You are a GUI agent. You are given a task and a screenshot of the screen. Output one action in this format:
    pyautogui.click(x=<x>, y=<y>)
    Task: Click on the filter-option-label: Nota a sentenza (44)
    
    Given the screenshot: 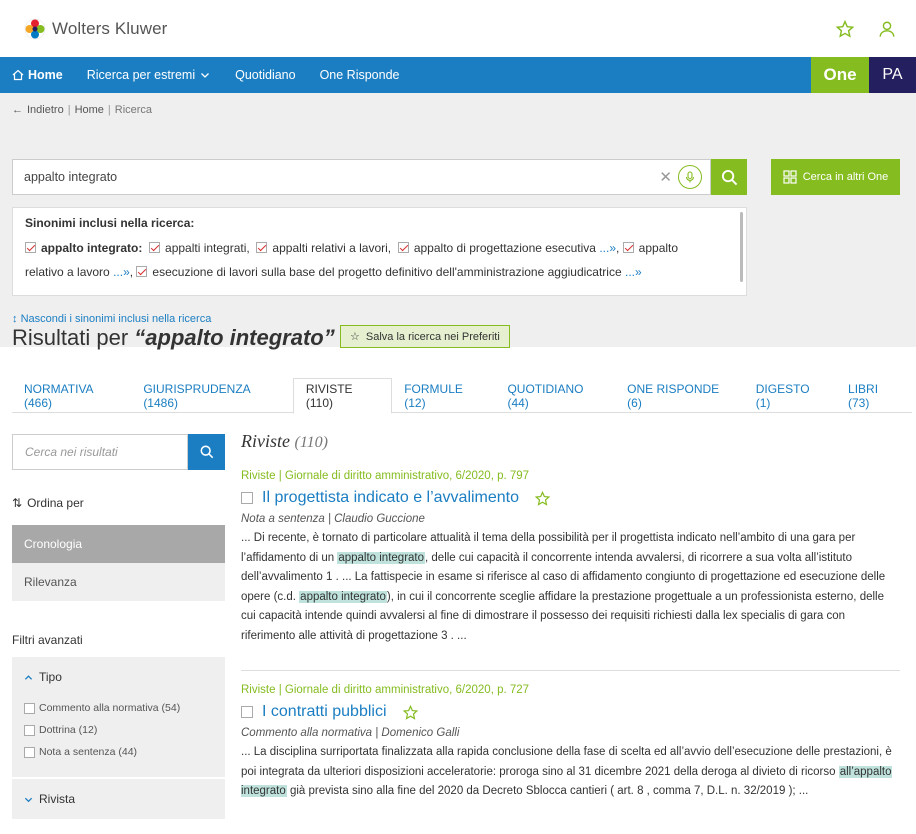 What is the action you would take?
    pyautogui.click(x=88, y=752)
    